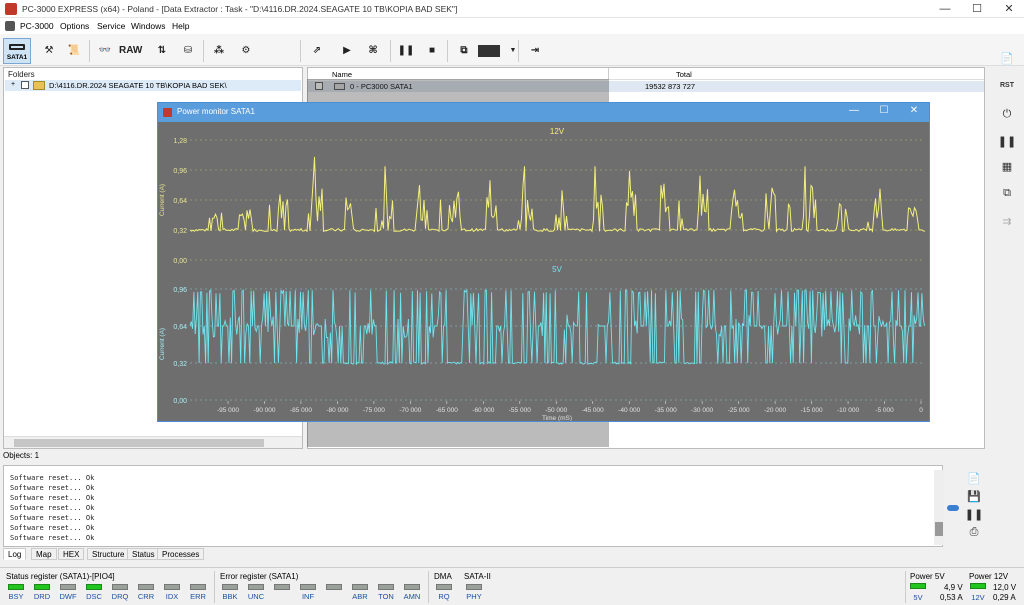 This screenshot has height=605, width=1024. What do you see at coordinates (513, 51) in the screenshot?
I see `dropdown-arrow-icon: ▼` at bounding box center [513, 51].